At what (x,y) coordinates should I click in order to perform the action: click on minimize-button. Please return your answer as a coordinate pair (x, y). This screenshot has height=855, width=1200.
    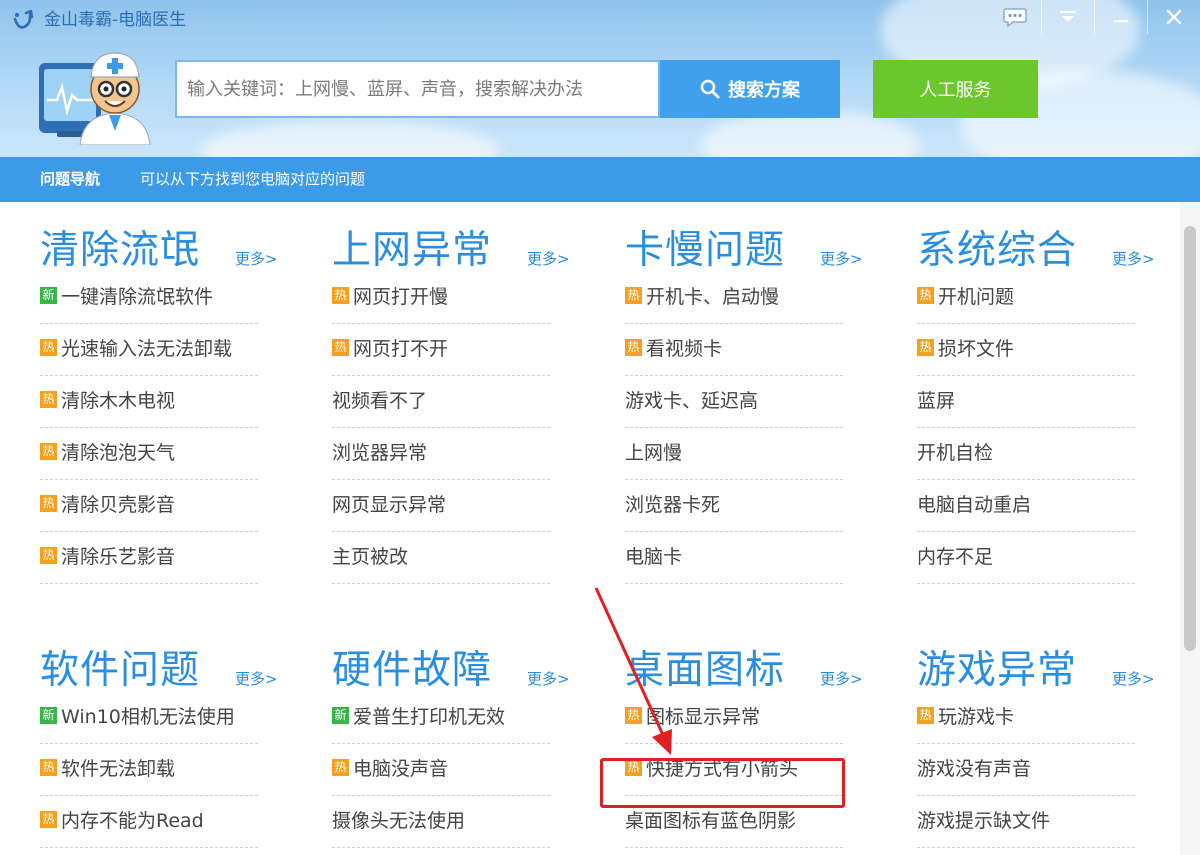
    Looking at the image, I should click on (1120, 17).